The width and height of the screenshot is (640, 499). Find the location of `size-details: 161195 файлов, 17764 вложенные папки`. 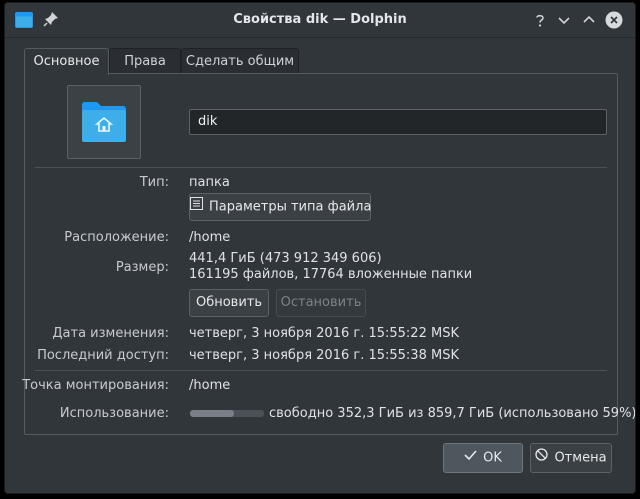

size-details: 161195 файлов, 17764 вложенные папки is located at coordinates (331, 274).